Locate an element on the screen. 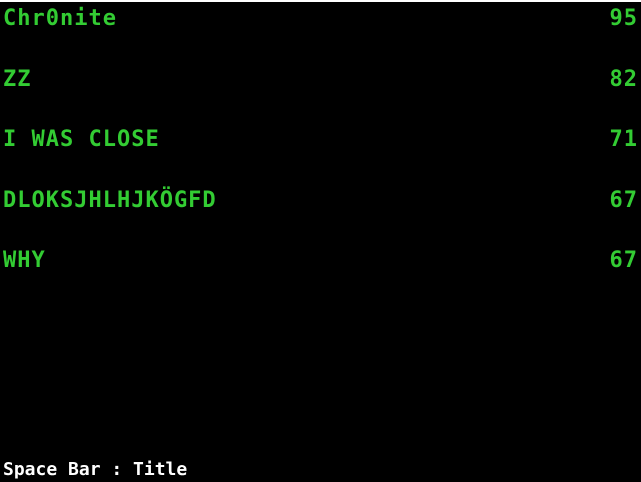  highscore-entry-3: I WAS CLOSE 71 is located at coordinates (320, 140).